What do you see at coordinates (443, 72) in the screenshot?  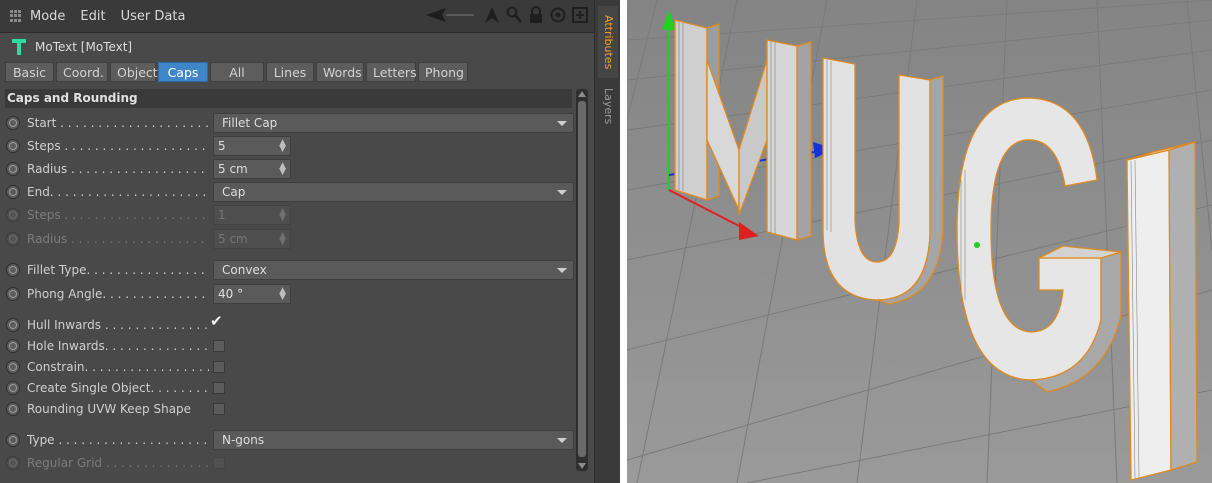 I see `tab-phong: Phong` at bounding box center [443, 72].